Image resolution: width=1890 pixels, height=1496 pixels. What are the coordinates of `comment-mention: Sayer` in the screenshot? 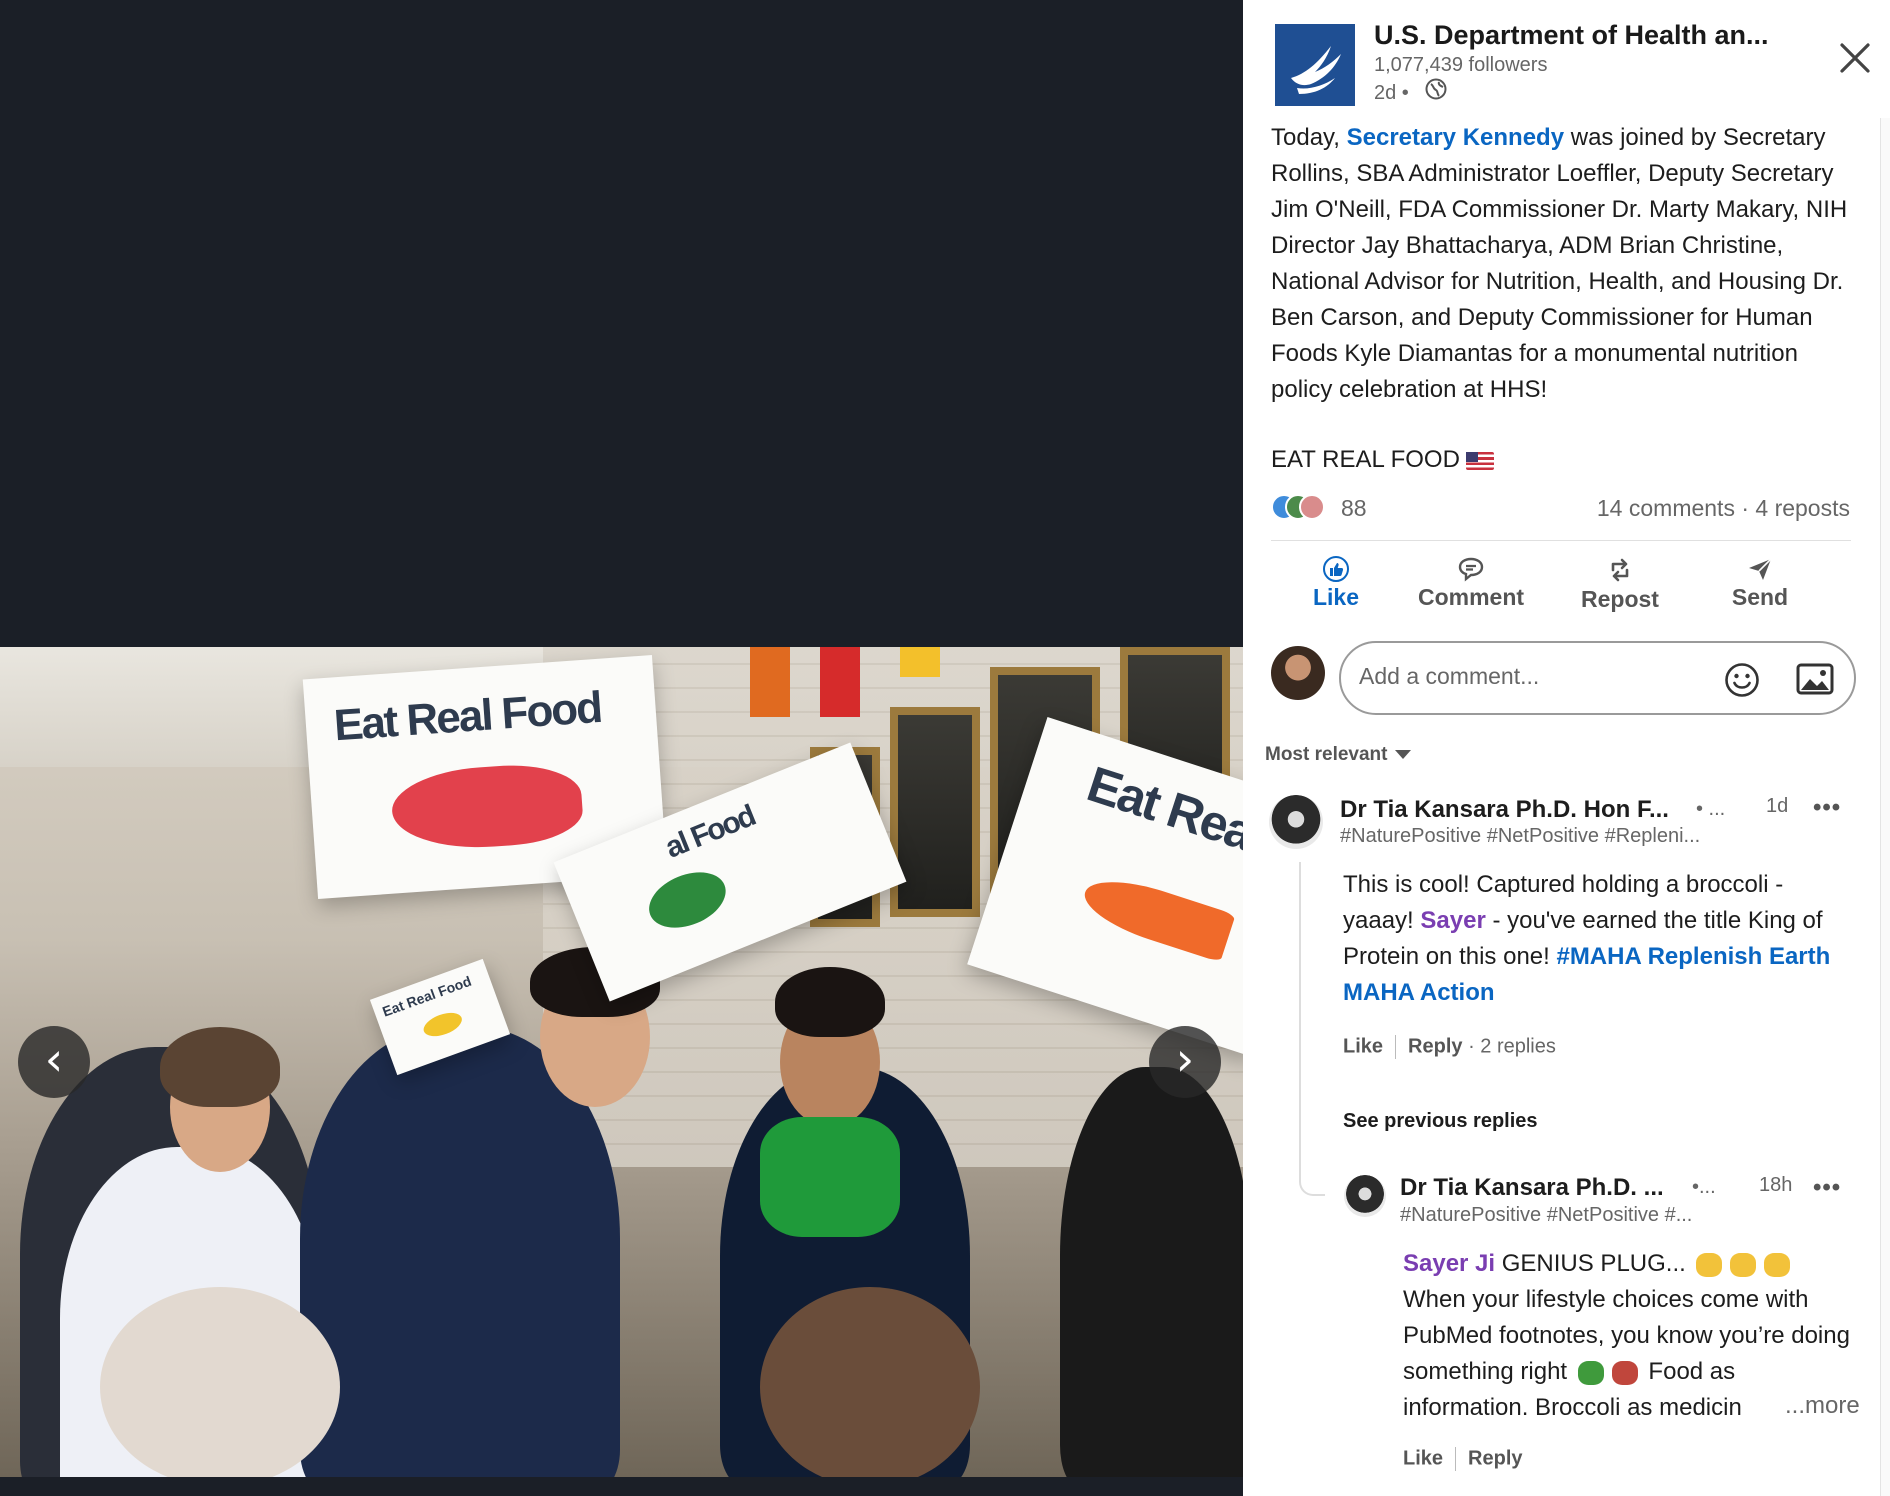 It's located at (1452, 920).